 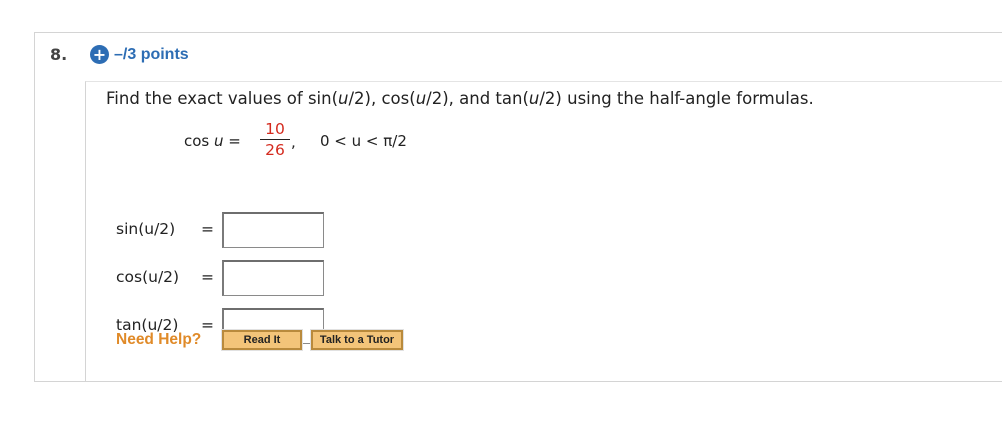 I want to click on answer-input-sin, so click(x=273, y=230).